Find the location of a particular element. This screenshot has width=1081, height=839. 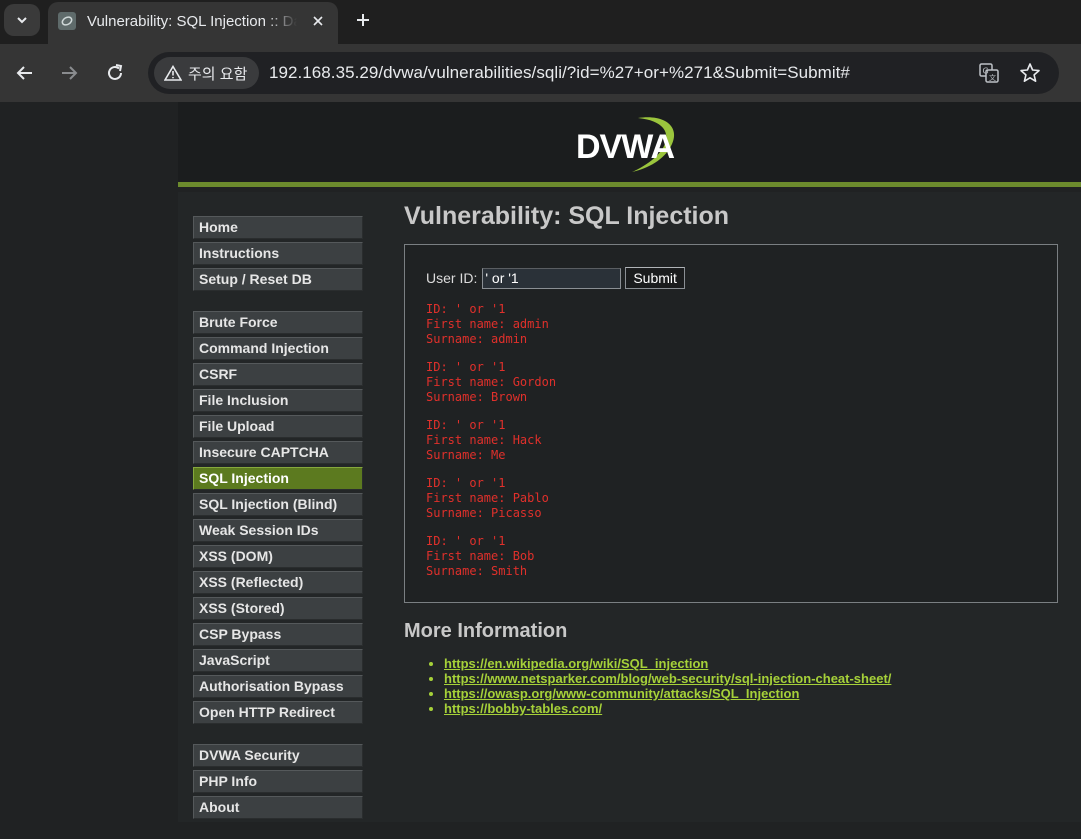

sidebar-item-weak-session-ids: Weak Session IDs is located at coordinates (278, 530).